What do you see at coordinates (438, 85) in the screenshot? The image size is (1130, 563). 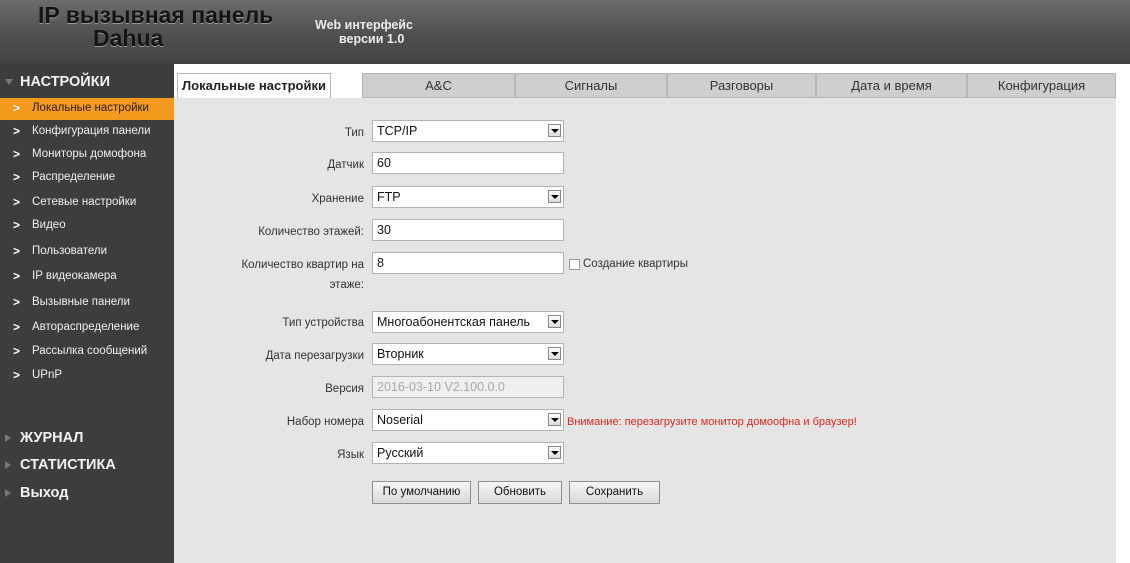 I see `tab-ac: A&C` at bounding box center [438, 85].